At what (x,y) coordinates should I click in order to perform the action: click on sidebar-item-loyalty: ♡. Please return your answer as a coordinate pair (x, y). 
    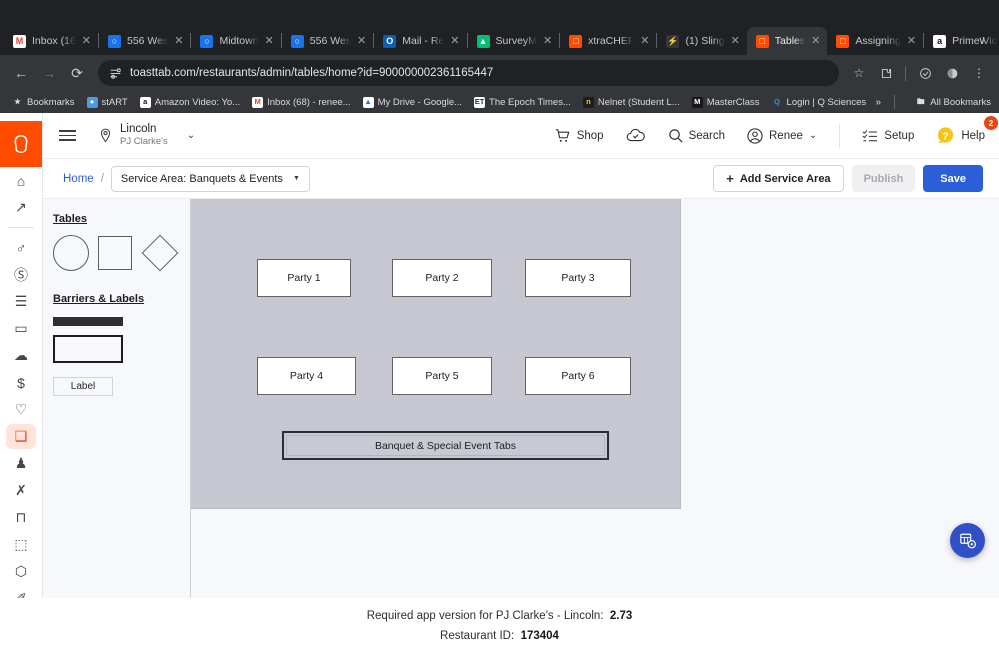
    Looking at the image, I should click on (21, 409).